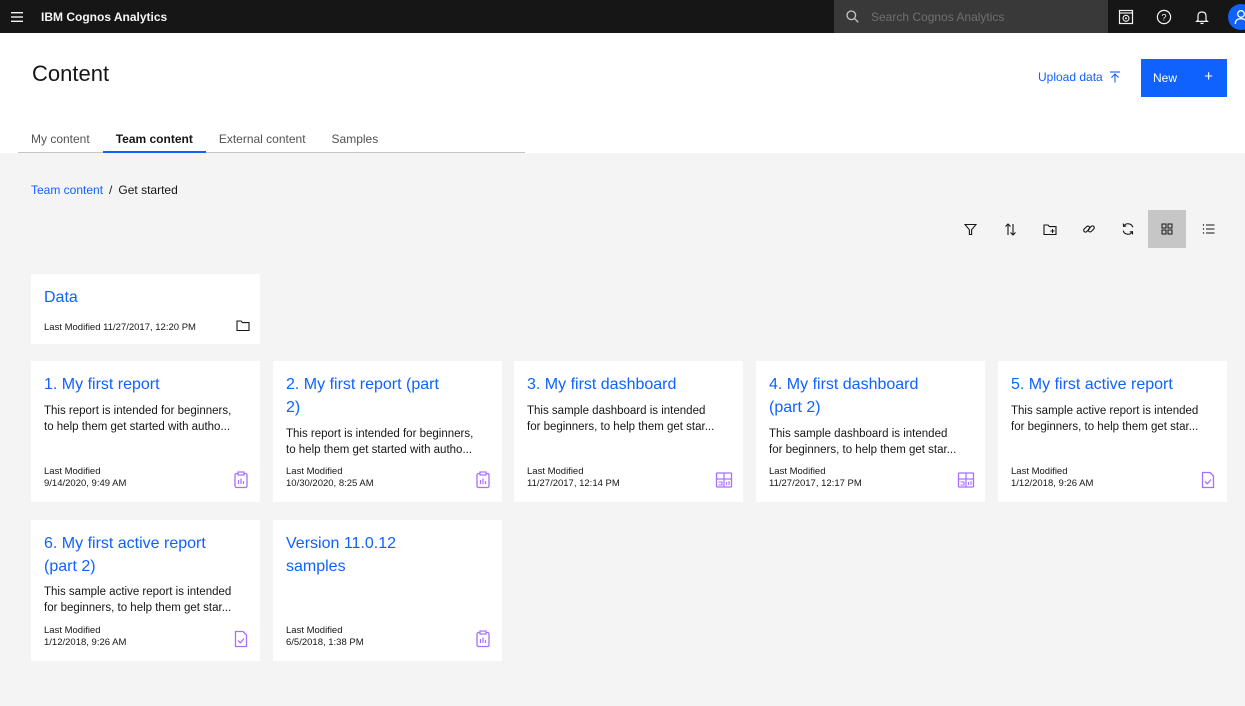  I want to click on grid-view-icon, so click(1167, 229).